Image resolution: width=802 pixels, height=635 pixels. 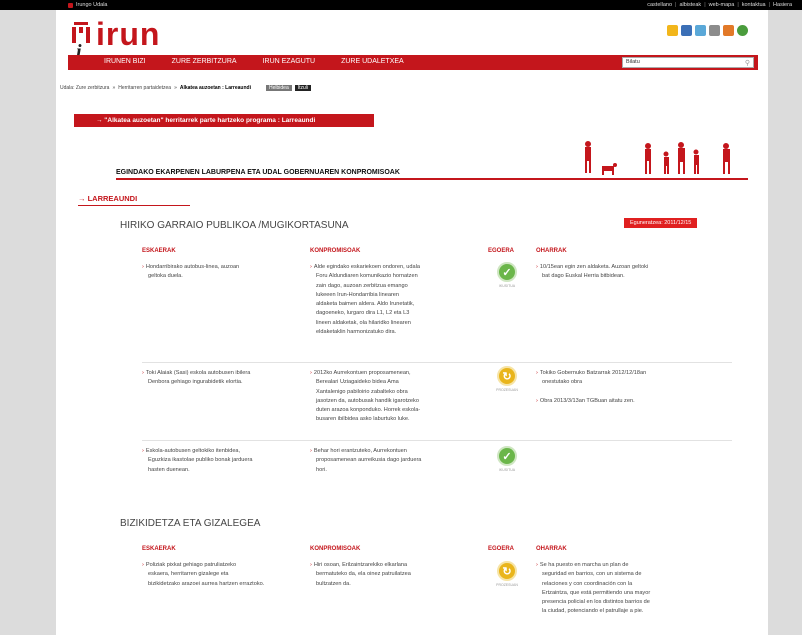 What do you see at coordinates (357, 382) in the screenshot?
I see `text-line: Berealari Uziagaideko bidea Ama` at bounding box center [357, 382].